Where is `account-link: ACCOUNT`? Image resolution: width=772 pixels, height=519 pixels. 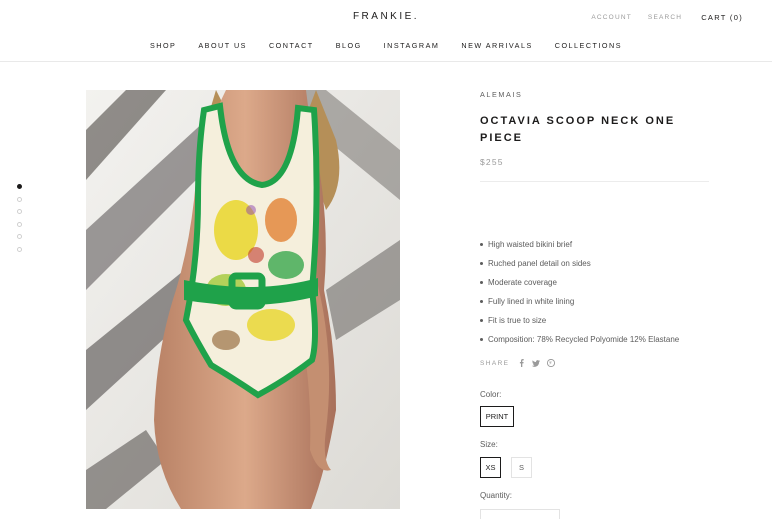
account-link: ACCOUNT is located at coordinates (611, 17).